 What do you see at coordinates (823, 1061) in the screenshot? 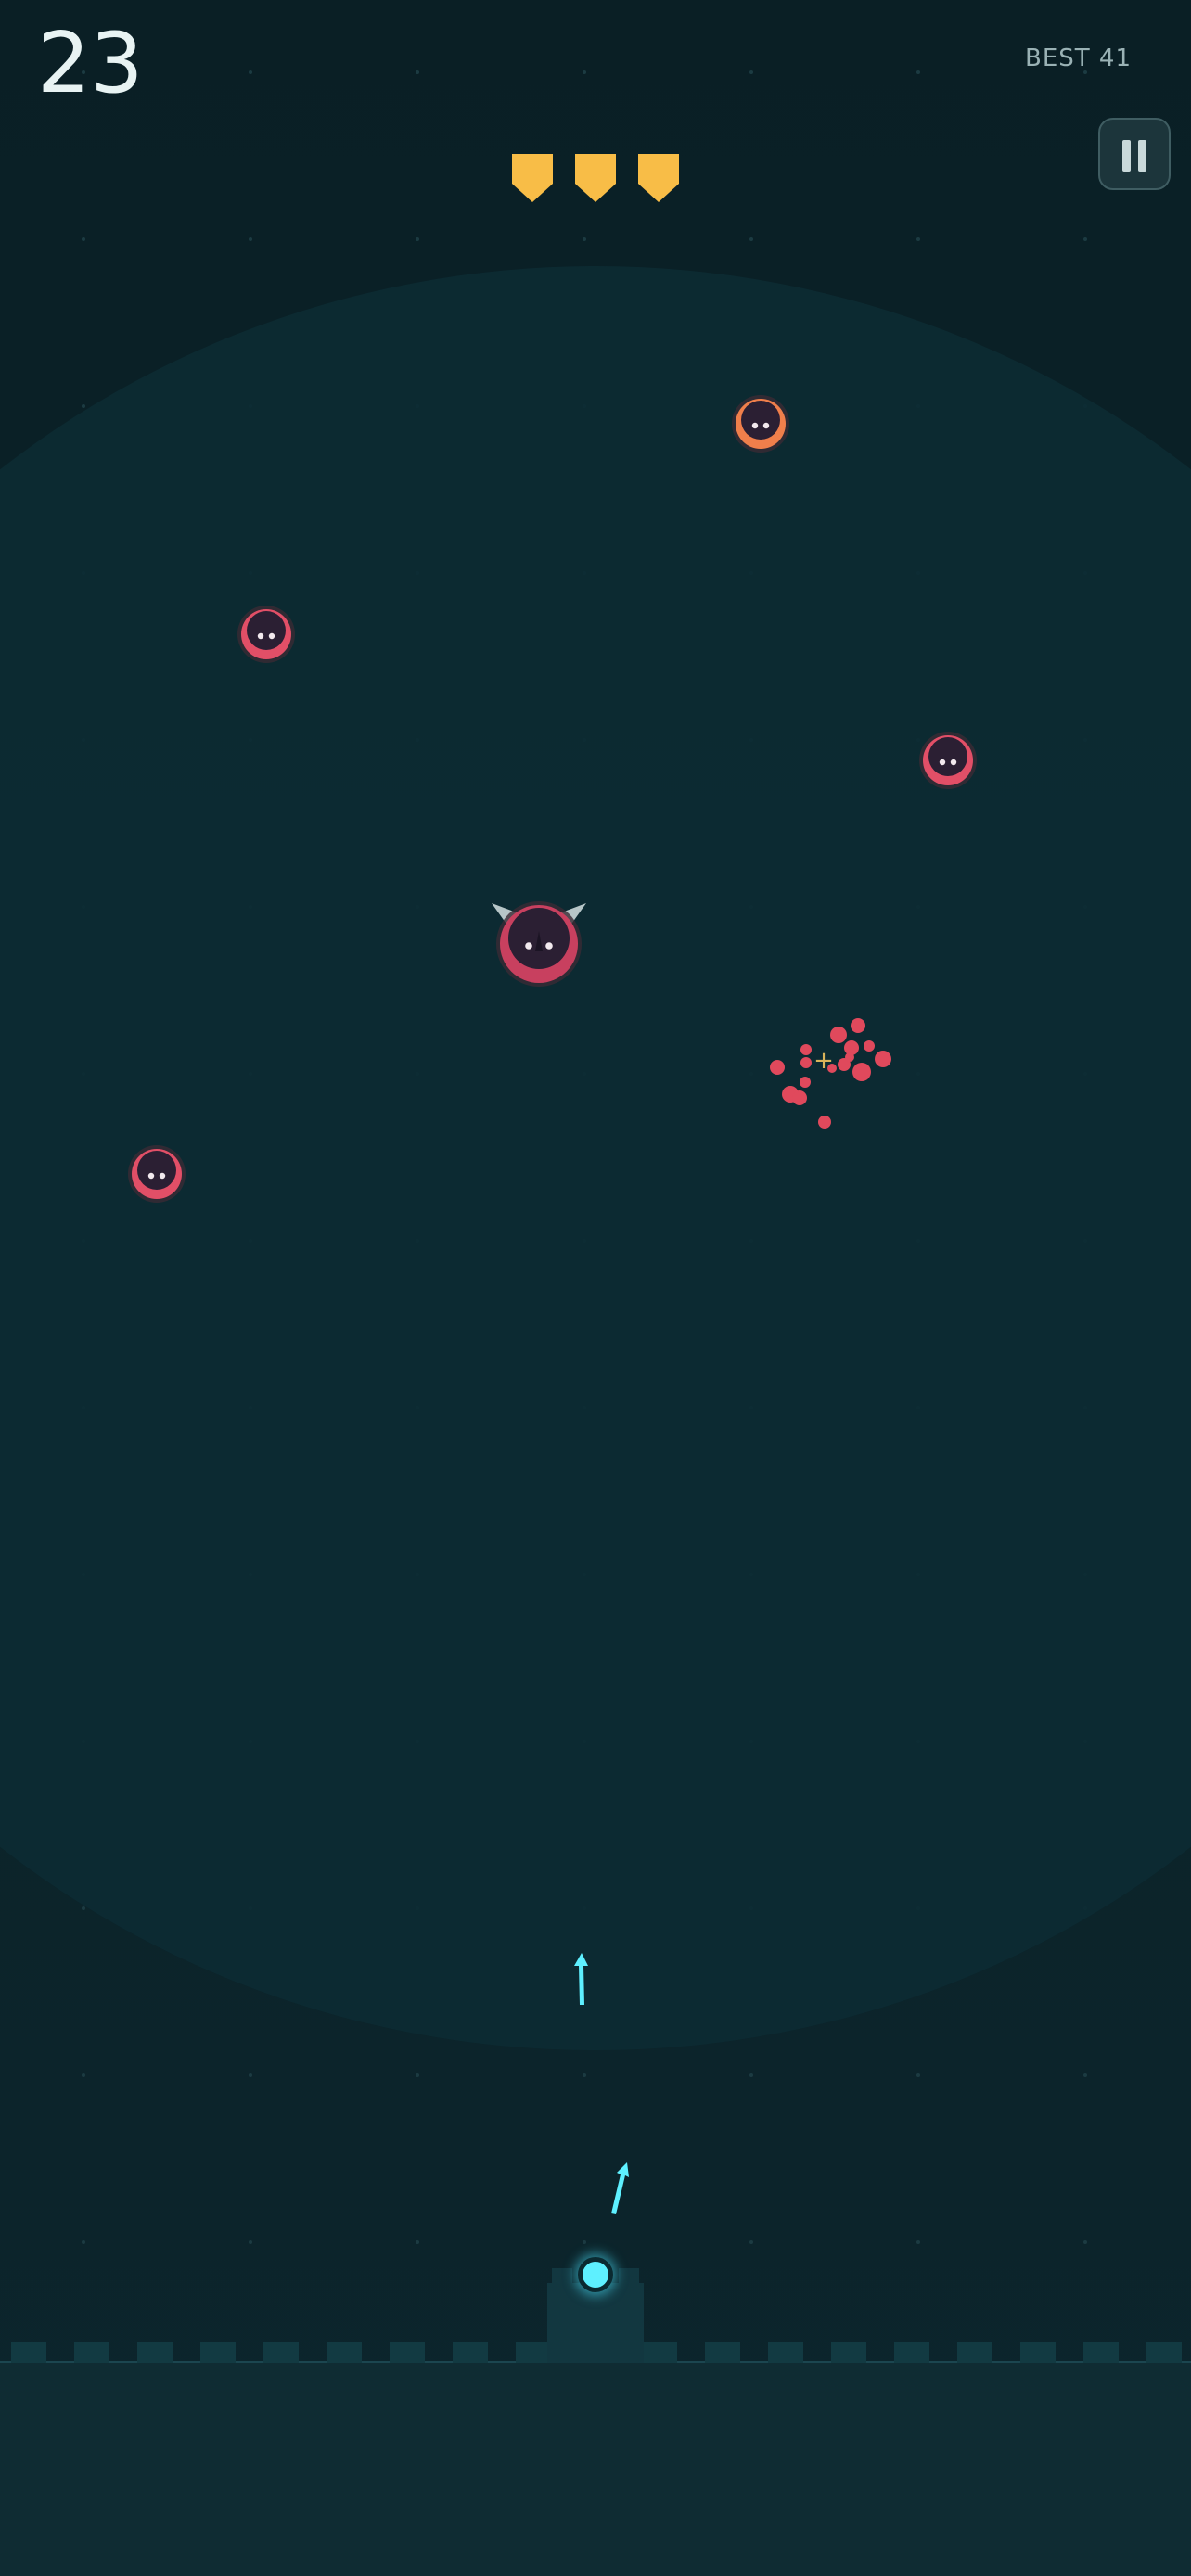
I see `pickup-plus: +` at bounding box center [823, 1061].